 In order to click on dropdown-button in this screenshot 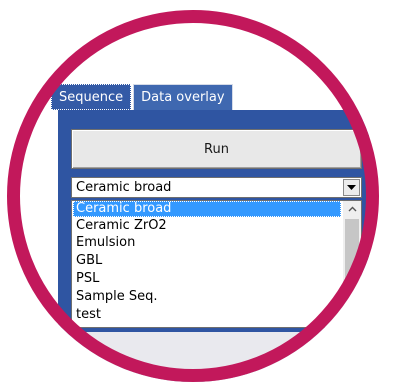, I will do `click(351, 187)`.